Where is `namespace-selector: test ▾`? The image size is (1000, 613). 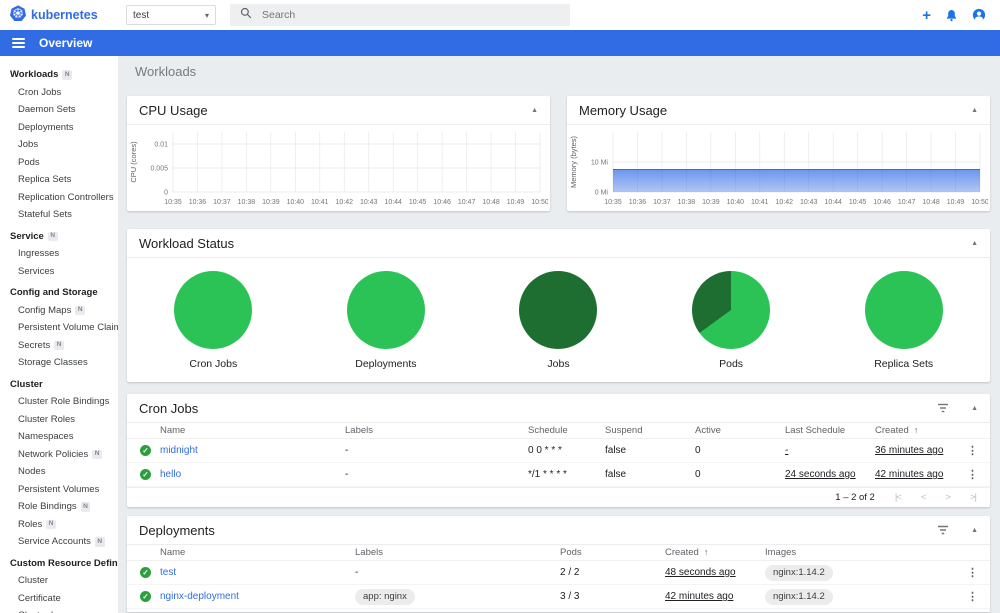
namespace-selector: test ▾ is located at coordinates (171, 15).